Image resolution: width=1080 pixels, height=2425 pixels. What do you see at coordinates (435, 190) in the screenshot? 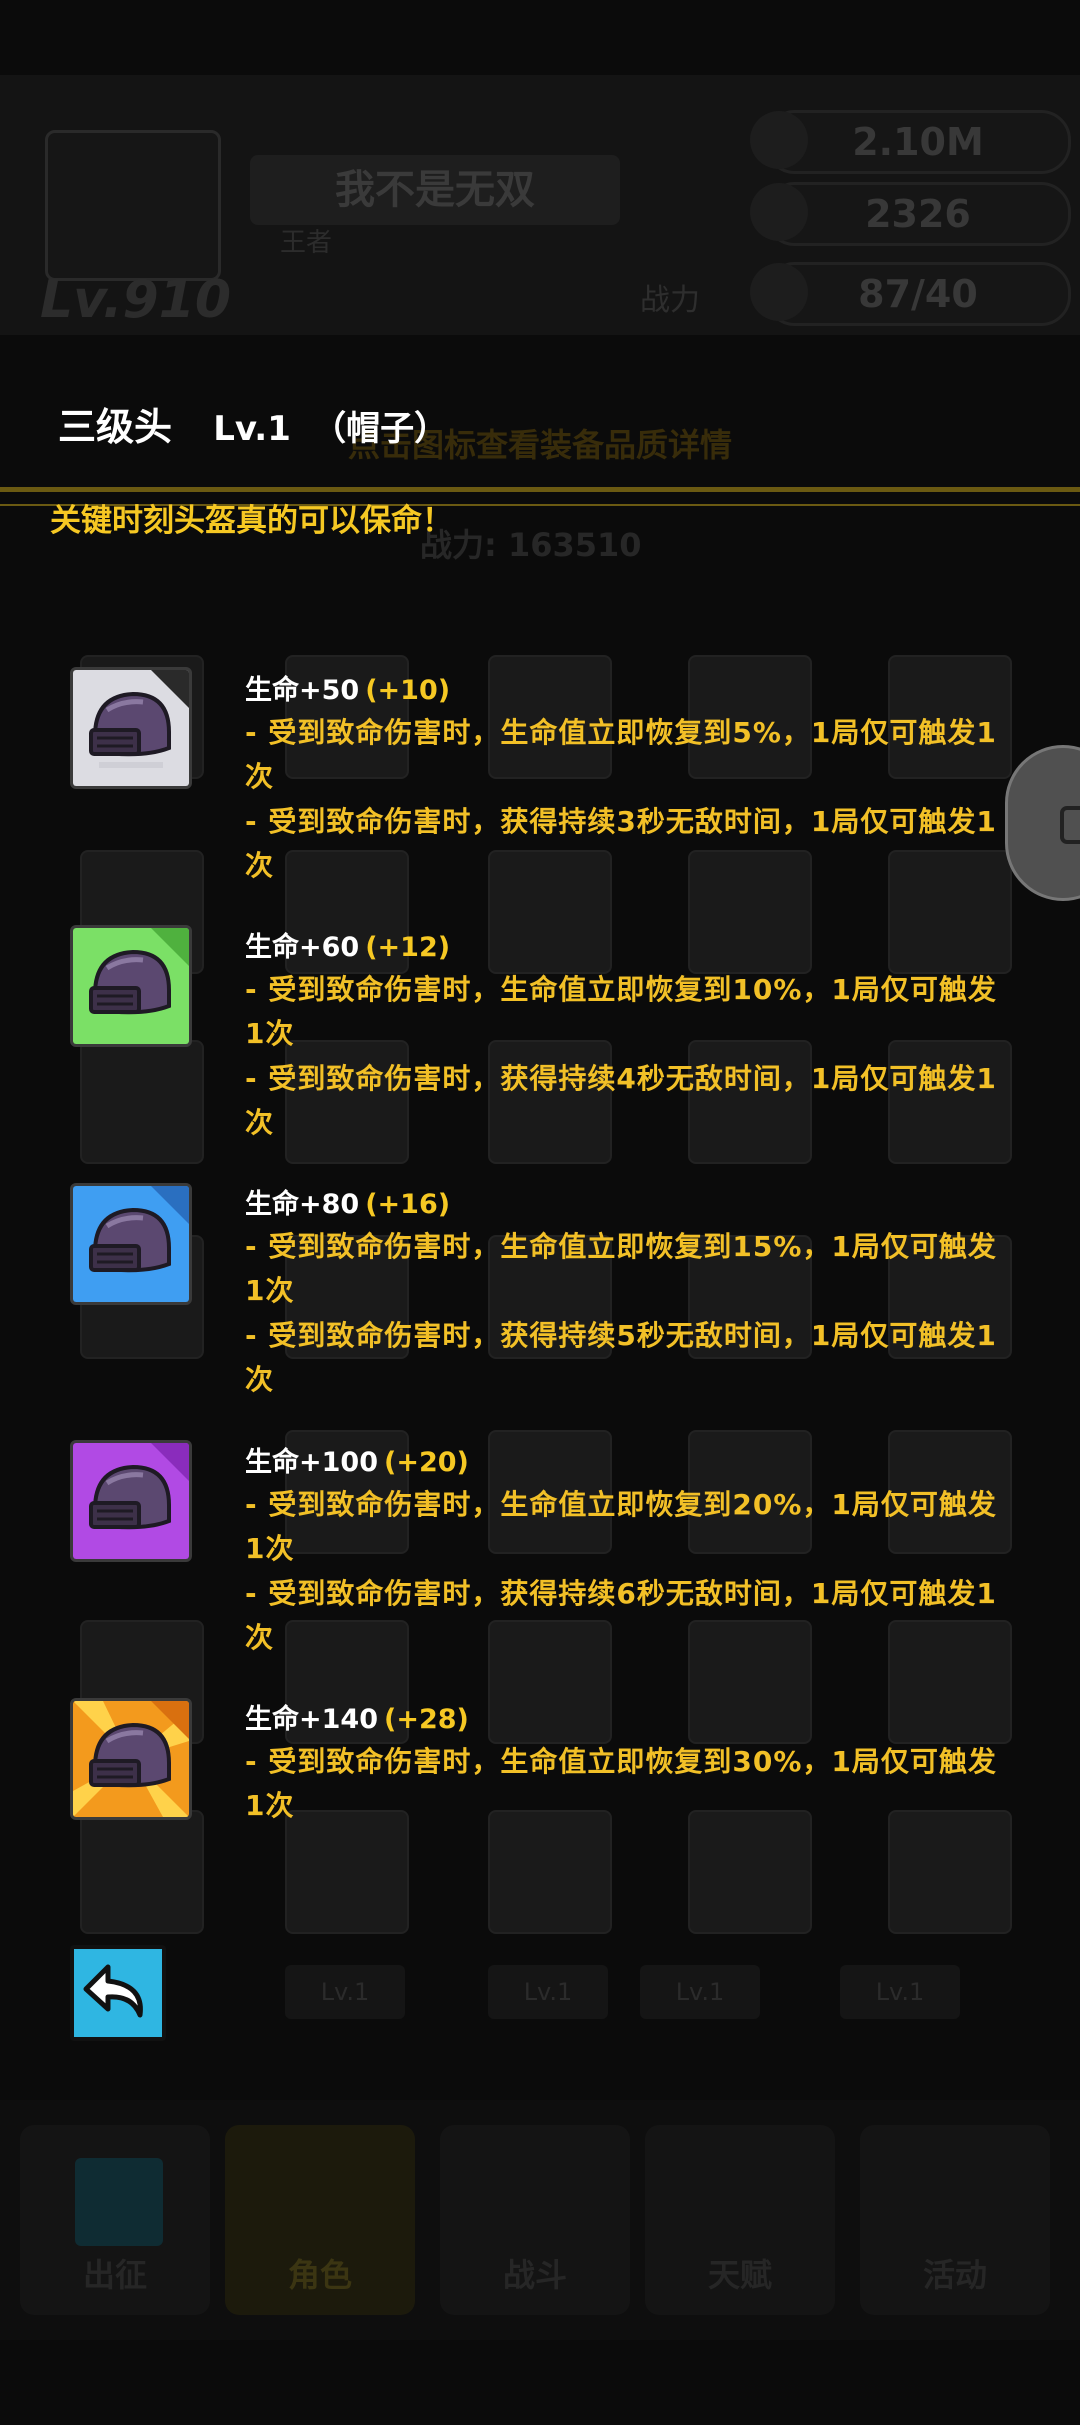
I see `player-name: 我不是无双` at bounding box center [435, 190].